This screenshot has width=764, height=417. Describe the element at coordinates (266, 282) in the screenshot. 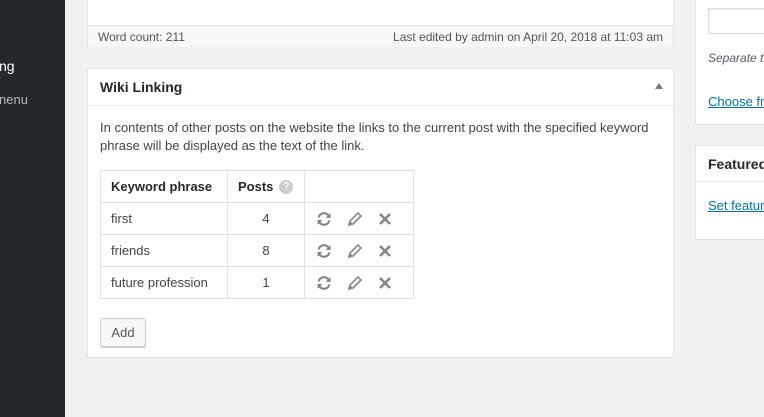

I see `posts-cell: 1` at that location.